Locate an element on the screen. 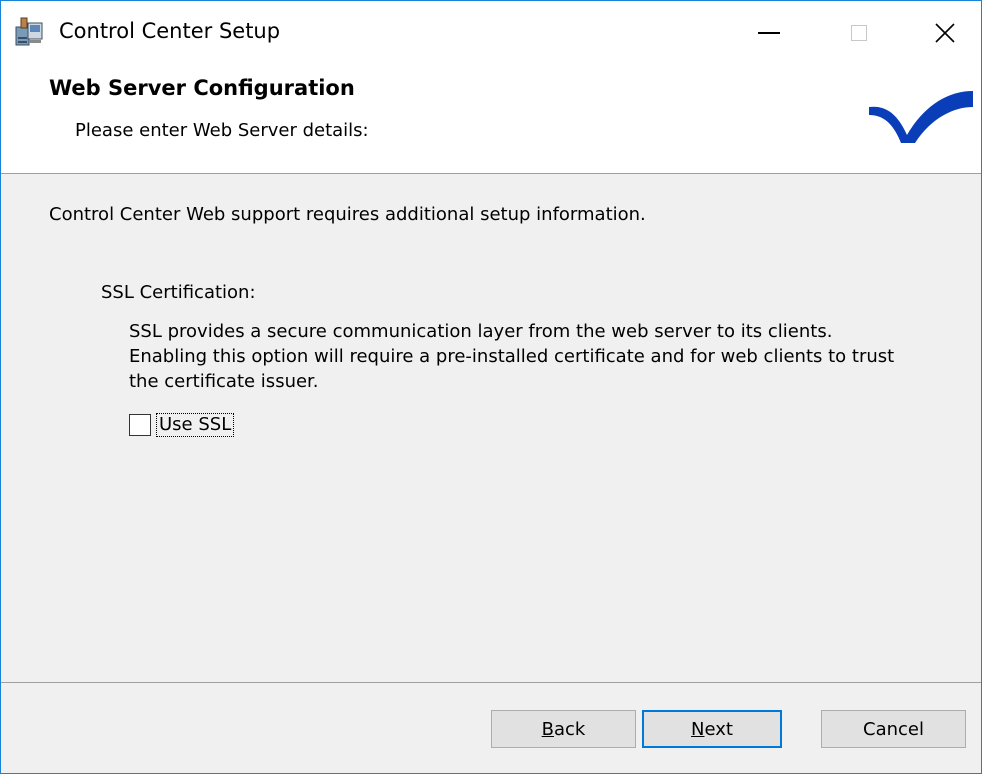 This screenshot has height=774, width=982. maximize-icon is located at coordinates (859, 33).